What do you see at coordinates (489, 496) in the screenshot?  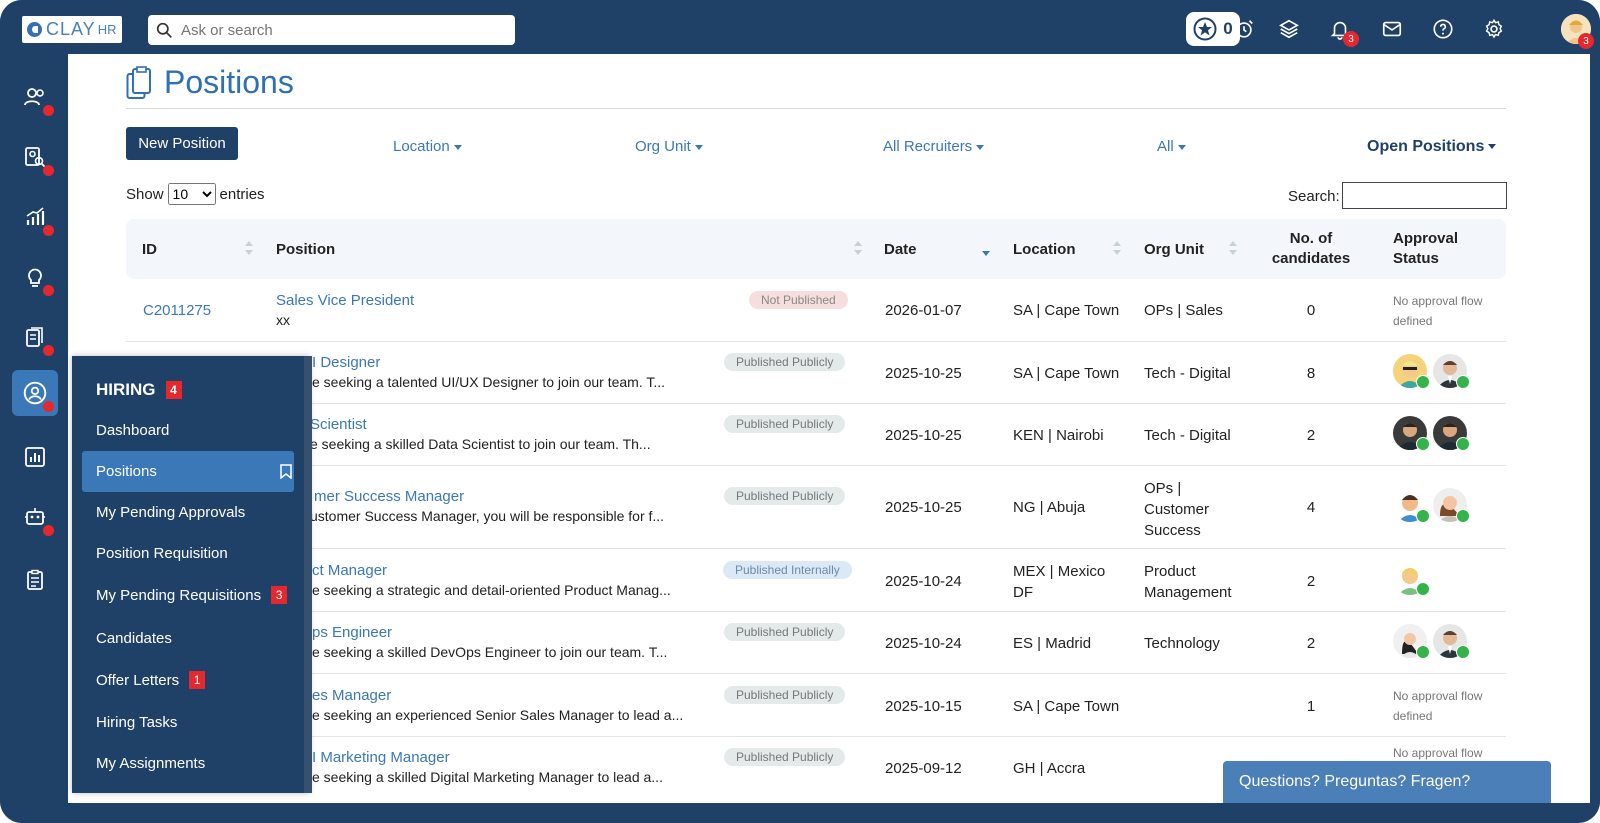 I see `position-title-link: mer Success Manager` at bounding box center [489, 496].